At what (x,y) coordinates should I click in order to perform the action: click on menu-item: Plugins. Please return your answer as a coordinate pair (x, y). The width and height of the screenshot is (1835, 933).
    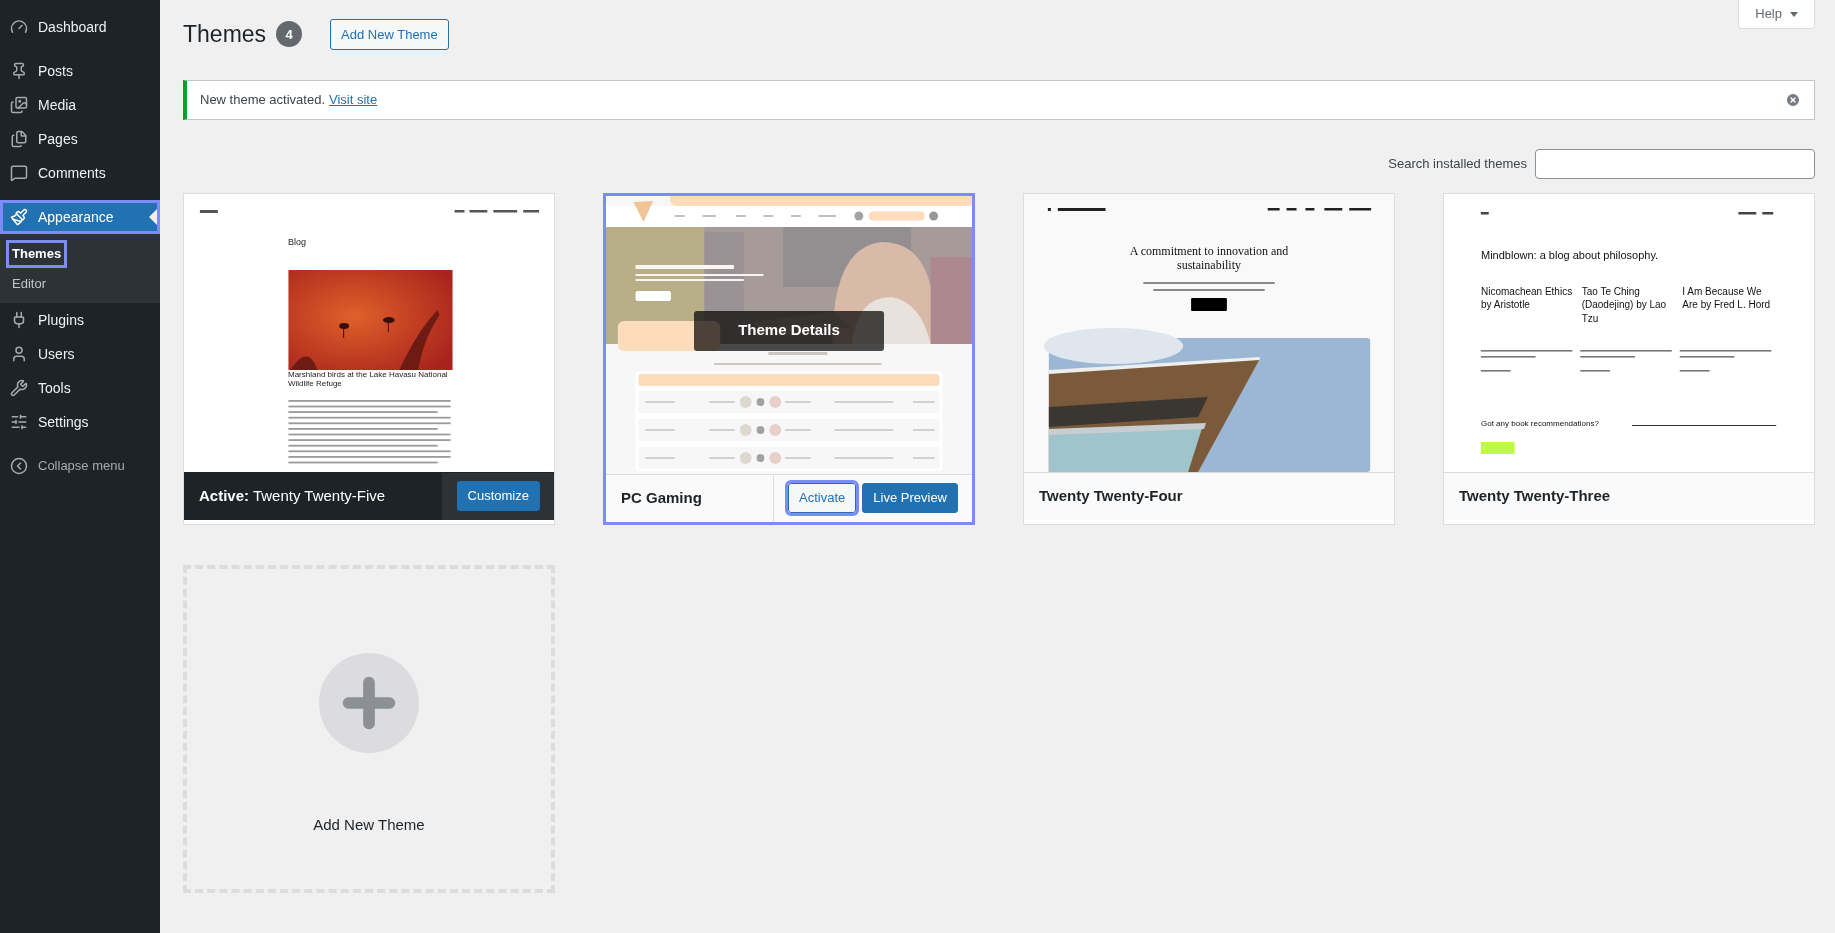
    Looking at the image, I should click on (80, 320).